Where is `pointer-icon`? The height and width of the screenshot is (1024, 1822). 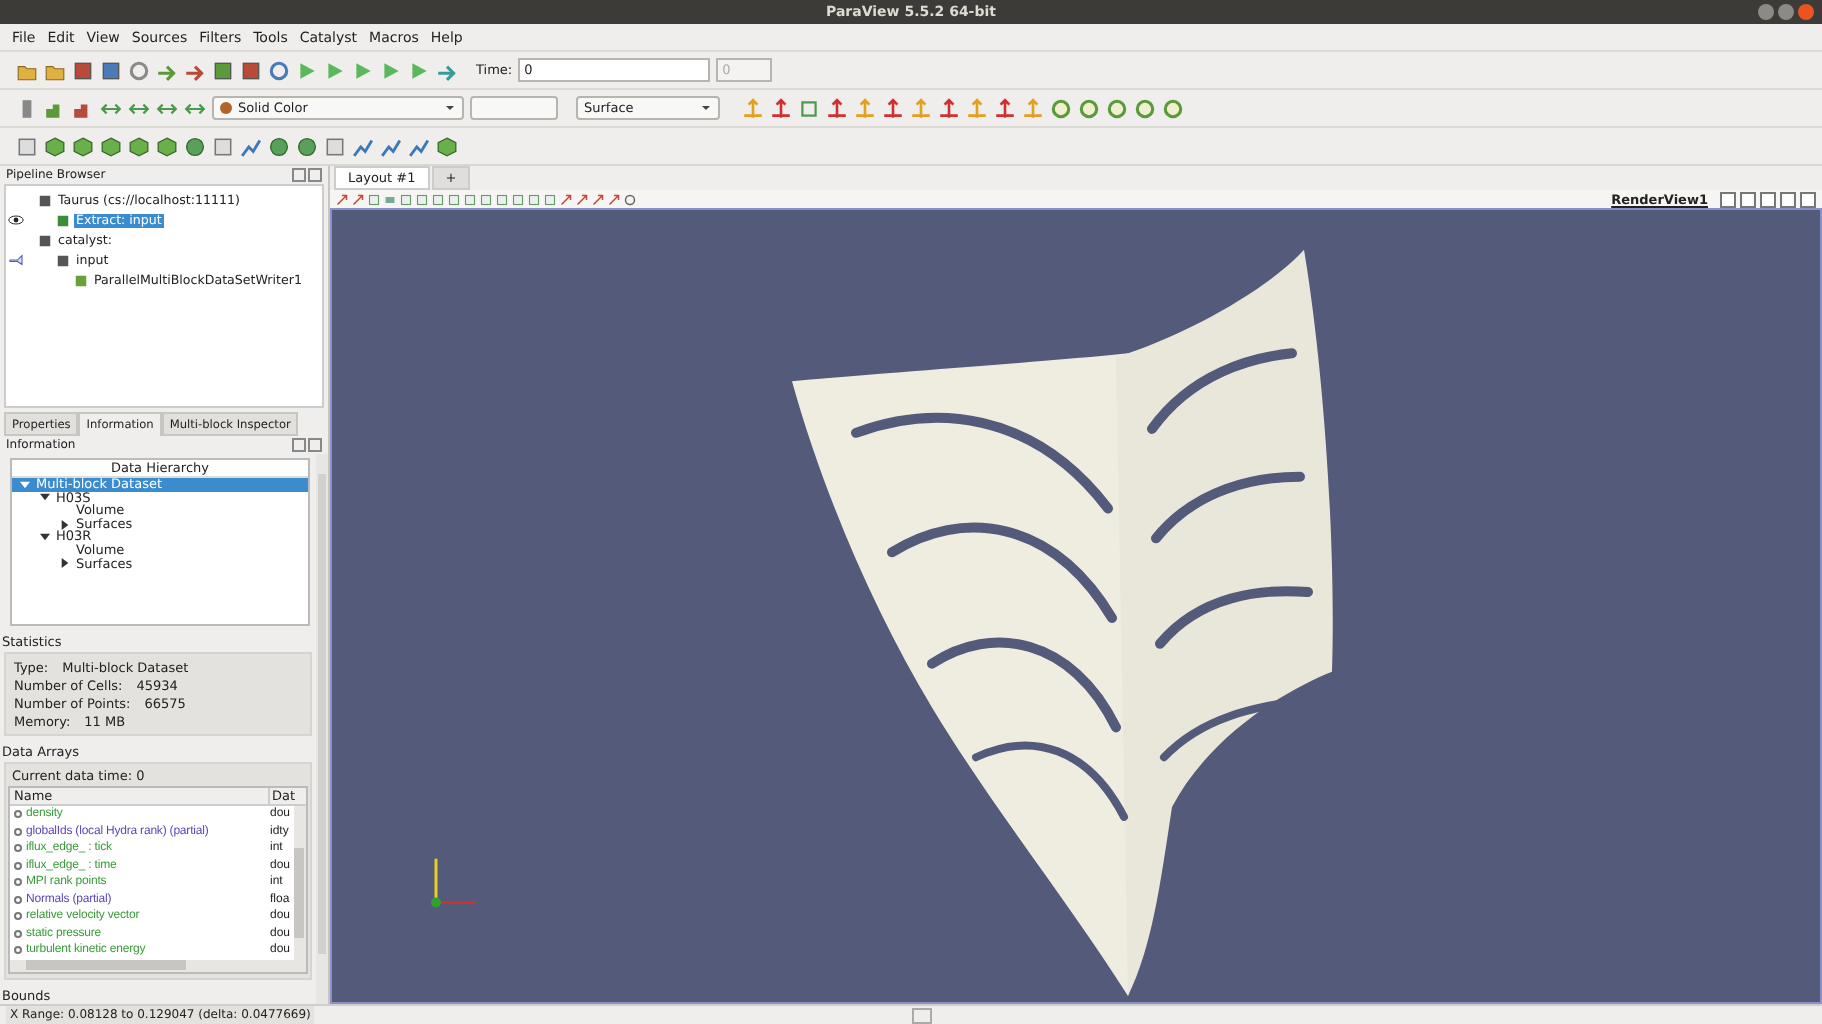
pointer-icon is located at coordinates (16, 260).